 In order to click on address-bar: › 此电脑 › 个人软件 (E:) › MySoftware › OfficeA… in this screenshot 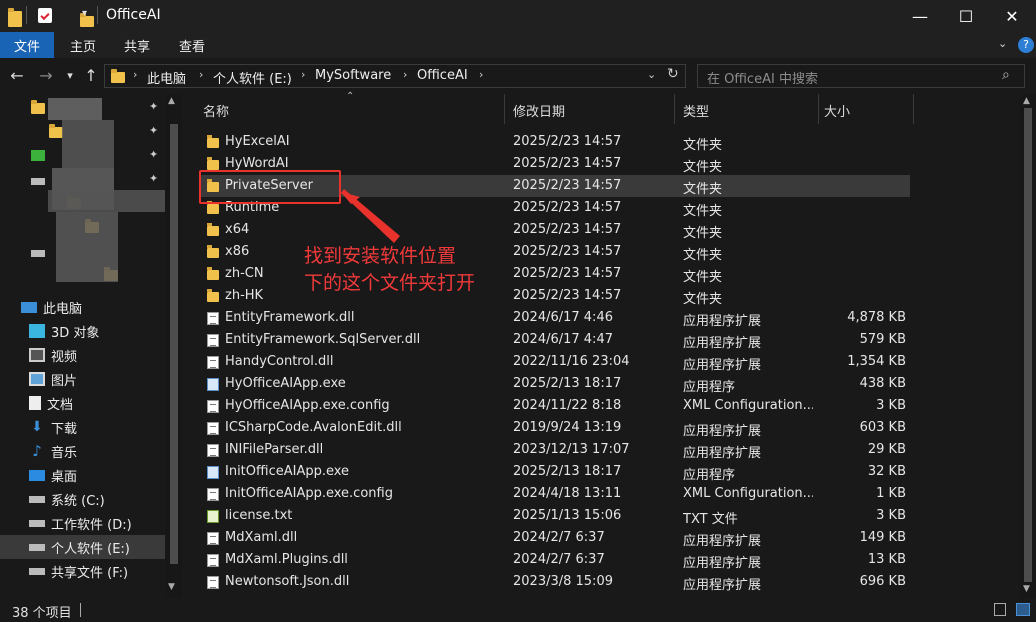, I will do `click(395, 76)`.